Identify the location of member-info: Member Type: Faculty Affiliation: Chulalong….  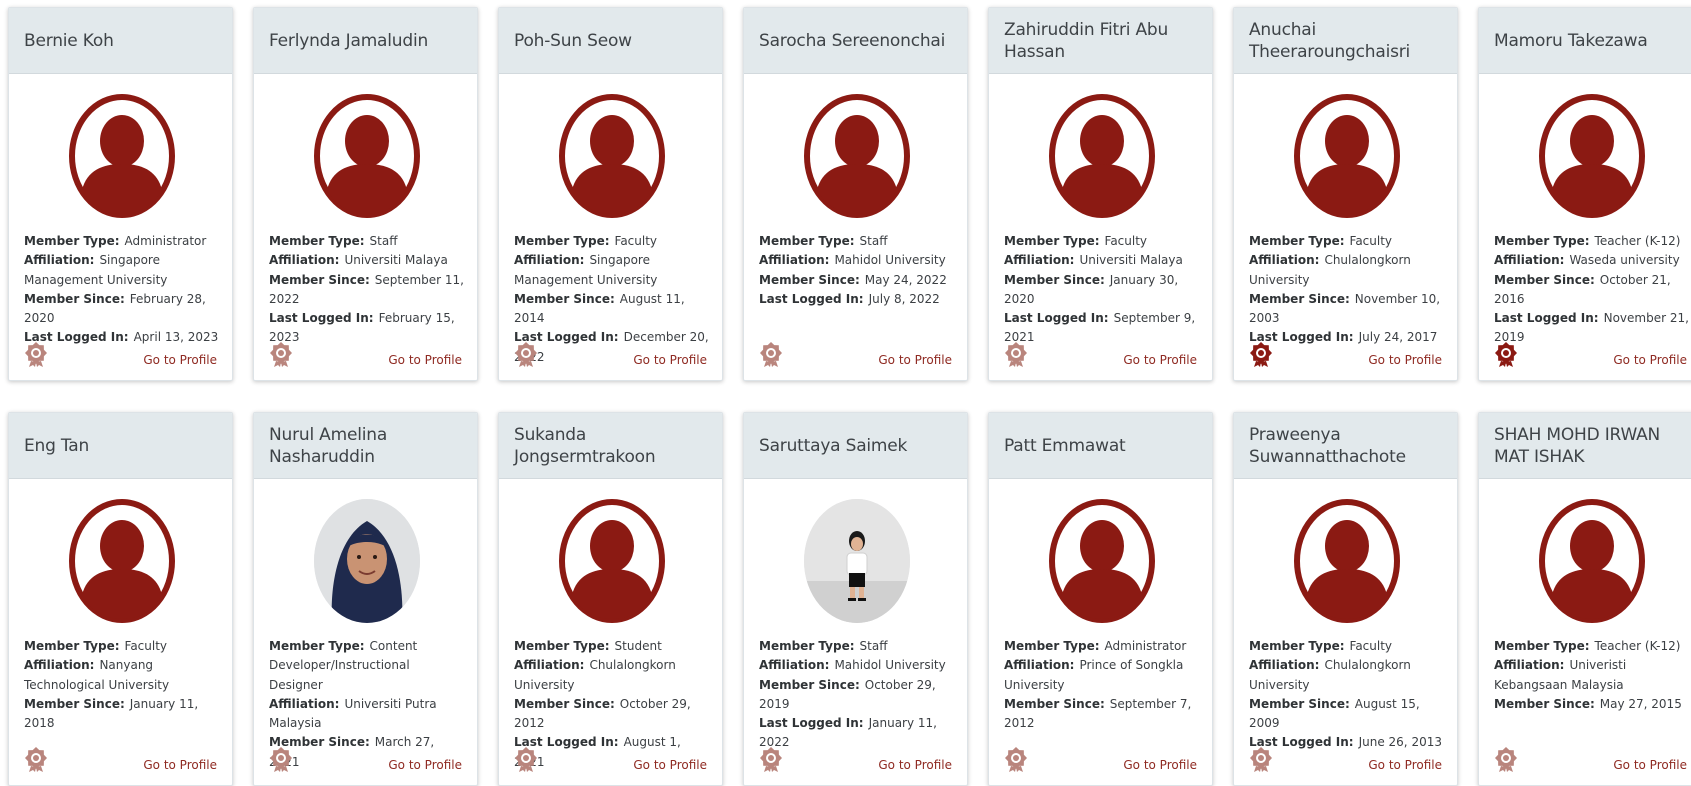
(1348, 290).